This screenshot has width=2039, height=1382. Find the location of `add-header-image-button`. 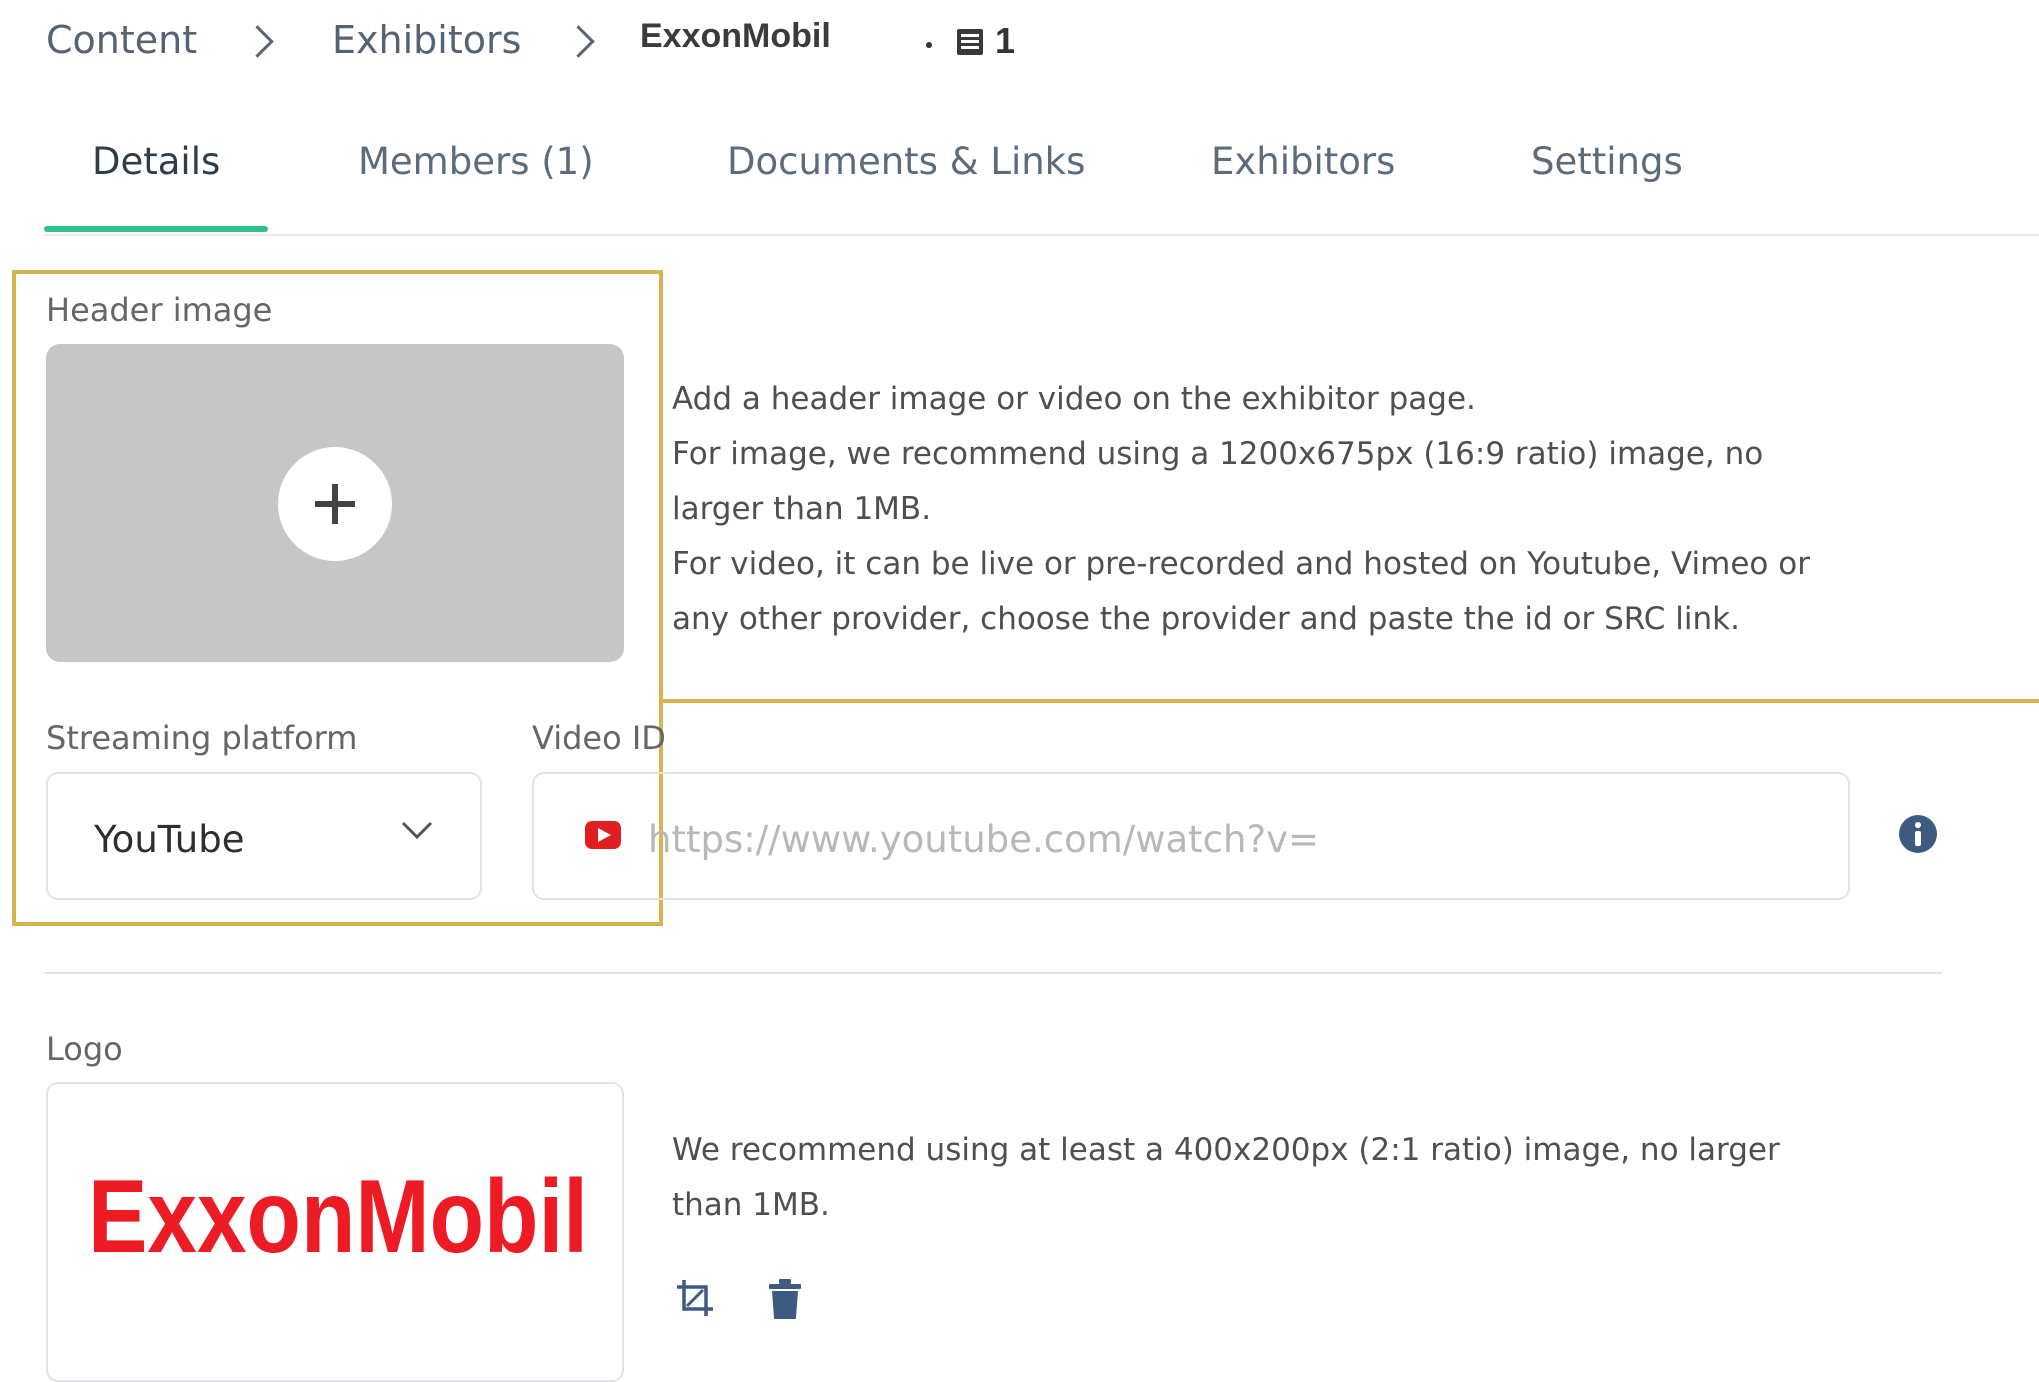

add-header-image-button is located at coordinates (335, 504).